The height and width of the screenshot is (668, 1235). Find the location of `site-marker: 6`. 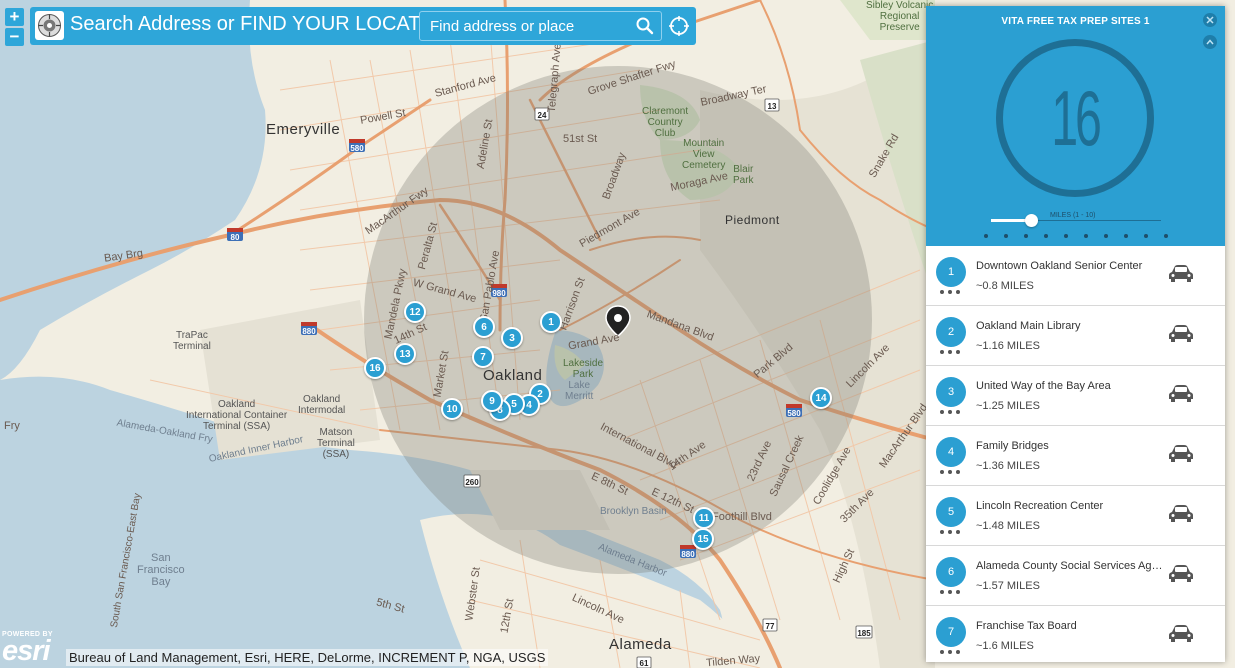

site-marker: 6 is located at coordinates (484, 327).